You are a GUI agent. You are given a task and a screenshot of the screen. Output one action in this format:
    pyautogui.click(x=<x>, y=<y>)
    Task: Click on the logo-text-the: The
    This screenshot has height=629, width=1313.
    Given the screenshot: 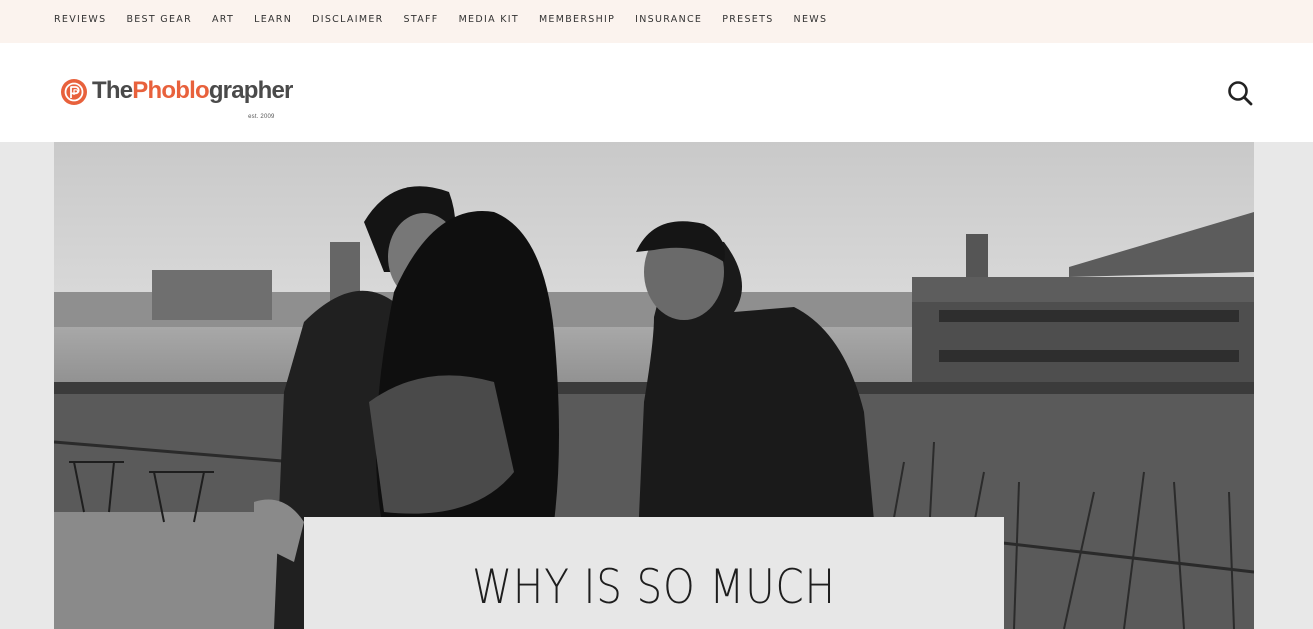 What is the action you would take?
    pyautogui.click(x=112, y=90)
    